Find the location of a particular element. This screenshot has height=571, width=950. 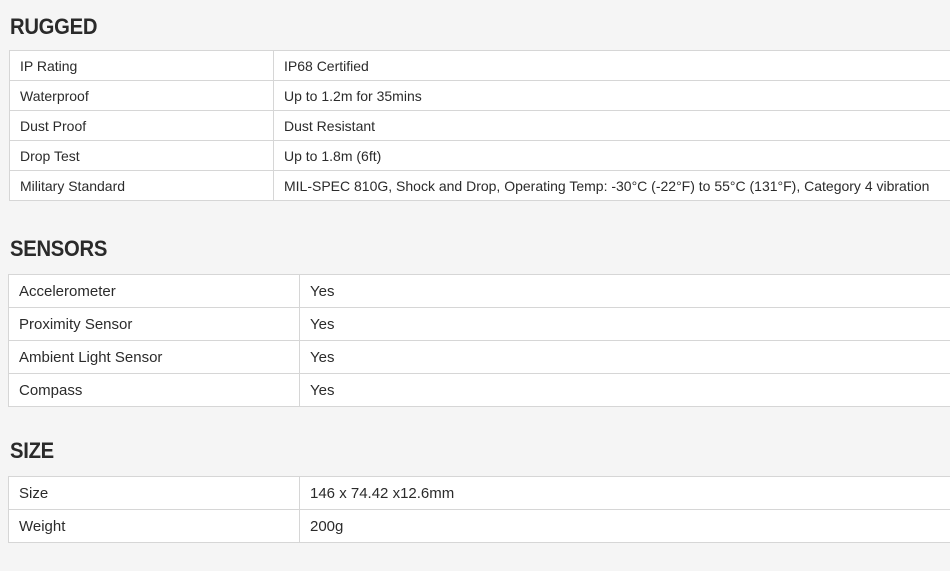

spec-label: Dust Proof is located at coordinates (141, 125).